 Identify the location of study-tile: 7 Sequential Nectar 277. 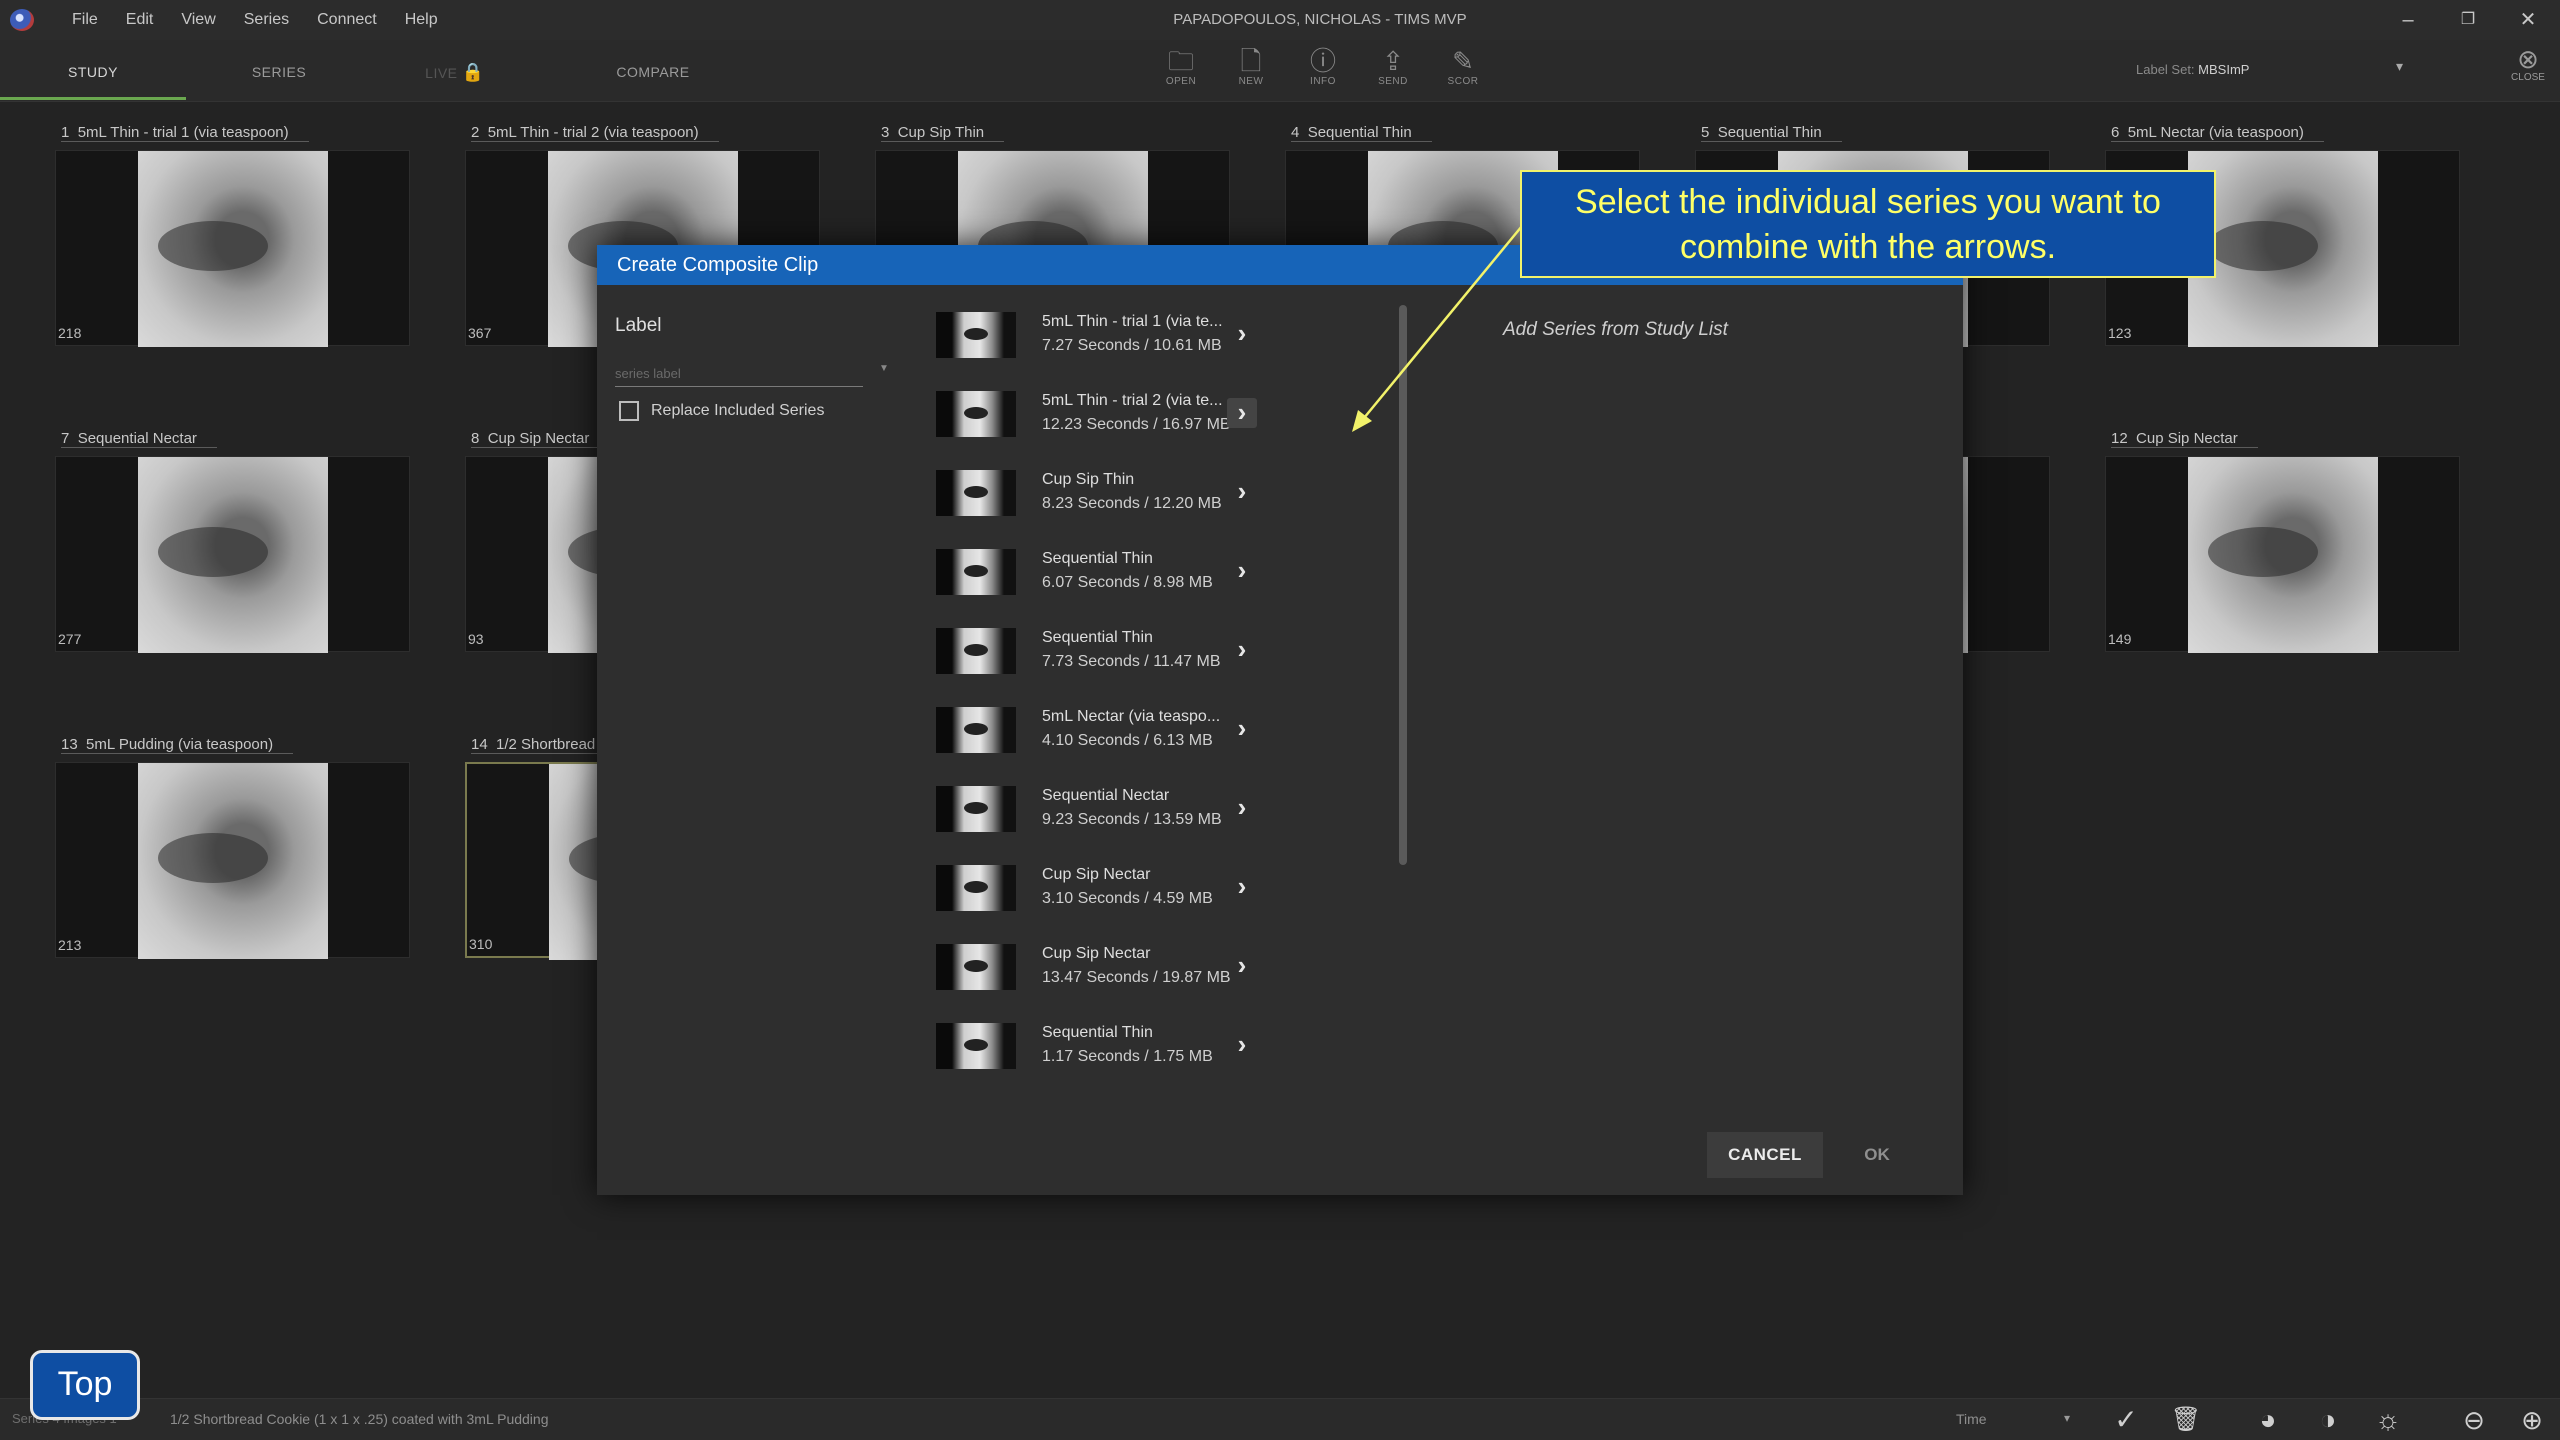
(235, 555).